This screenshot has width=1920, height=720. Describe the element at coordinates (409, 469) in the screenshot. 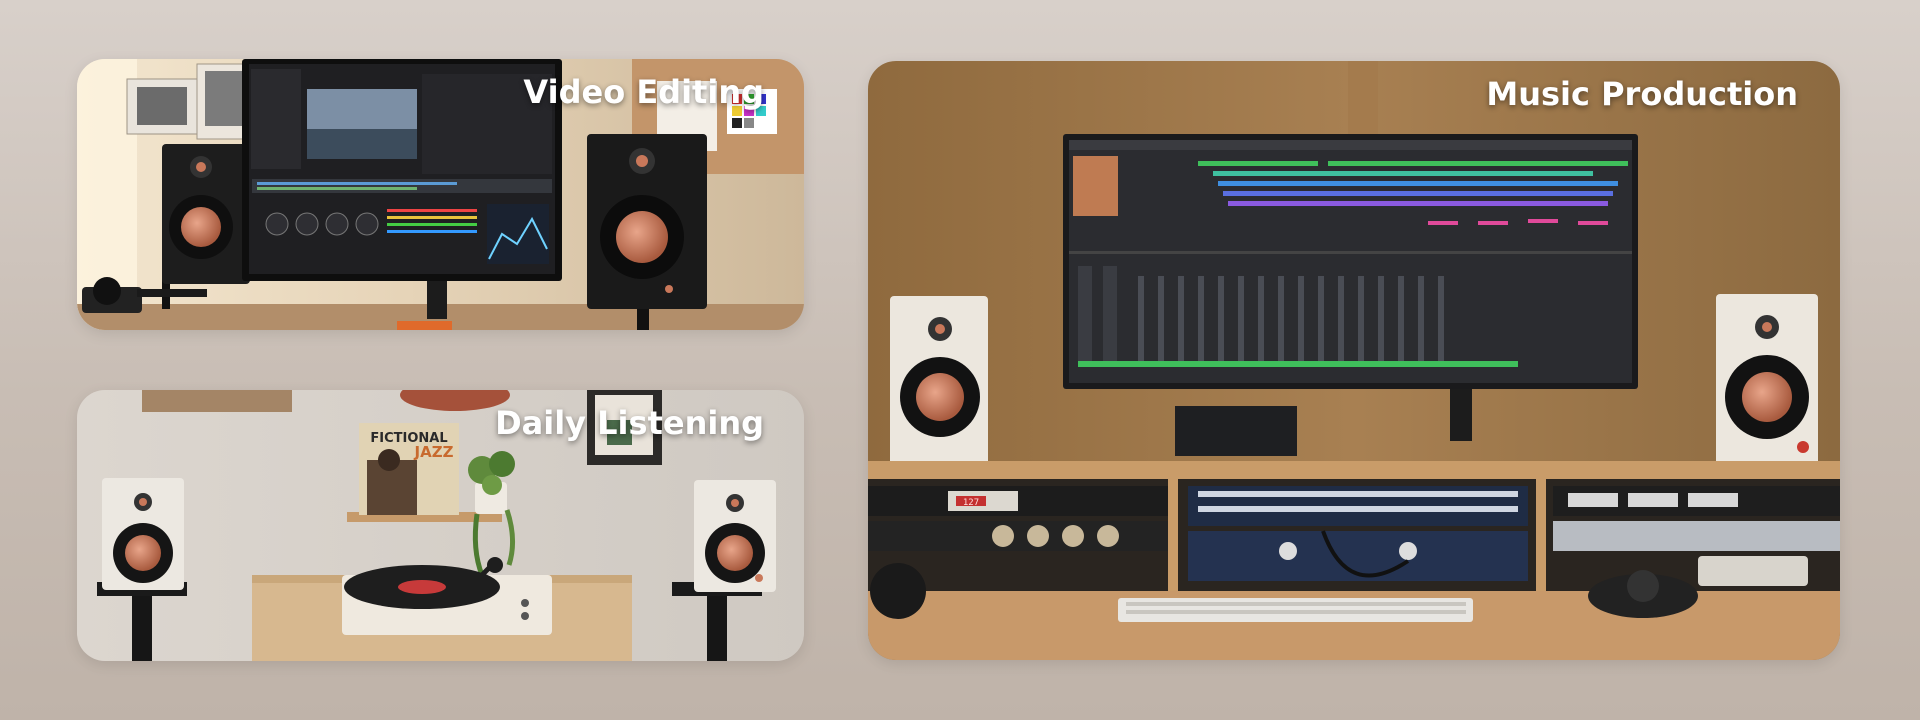

I see `album-cover: FICTIONAL JAZZ` at that location.